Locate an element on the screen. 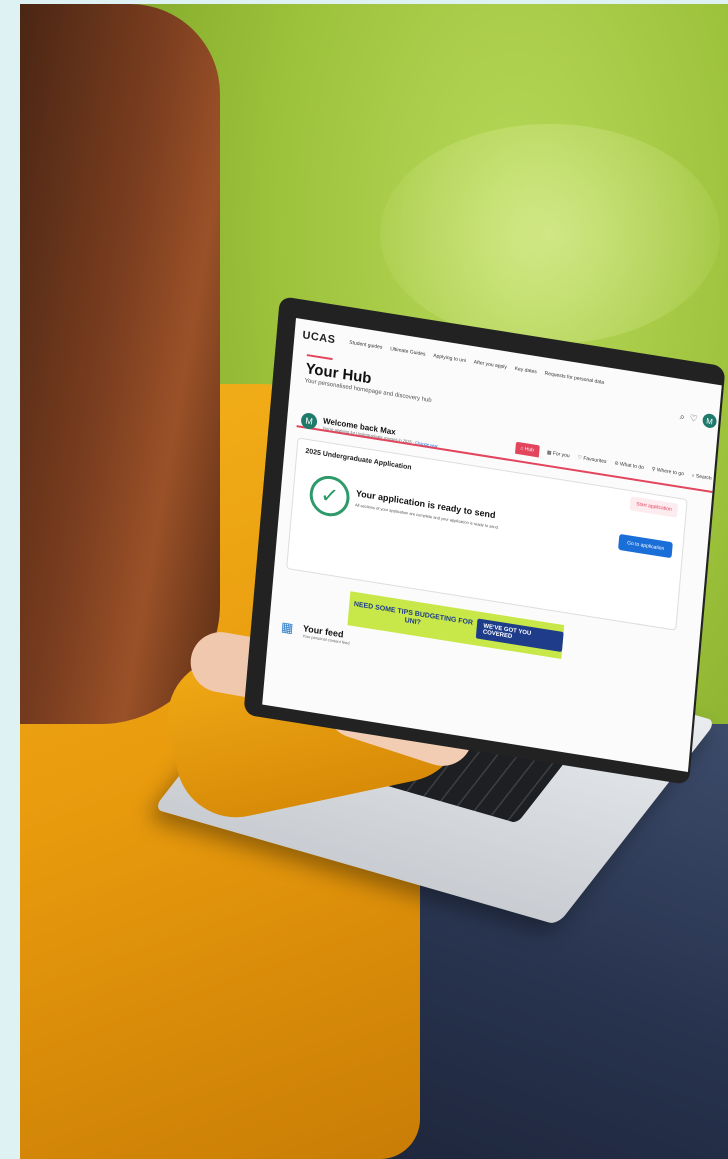  title-accent is located at coordinates (319, 357).